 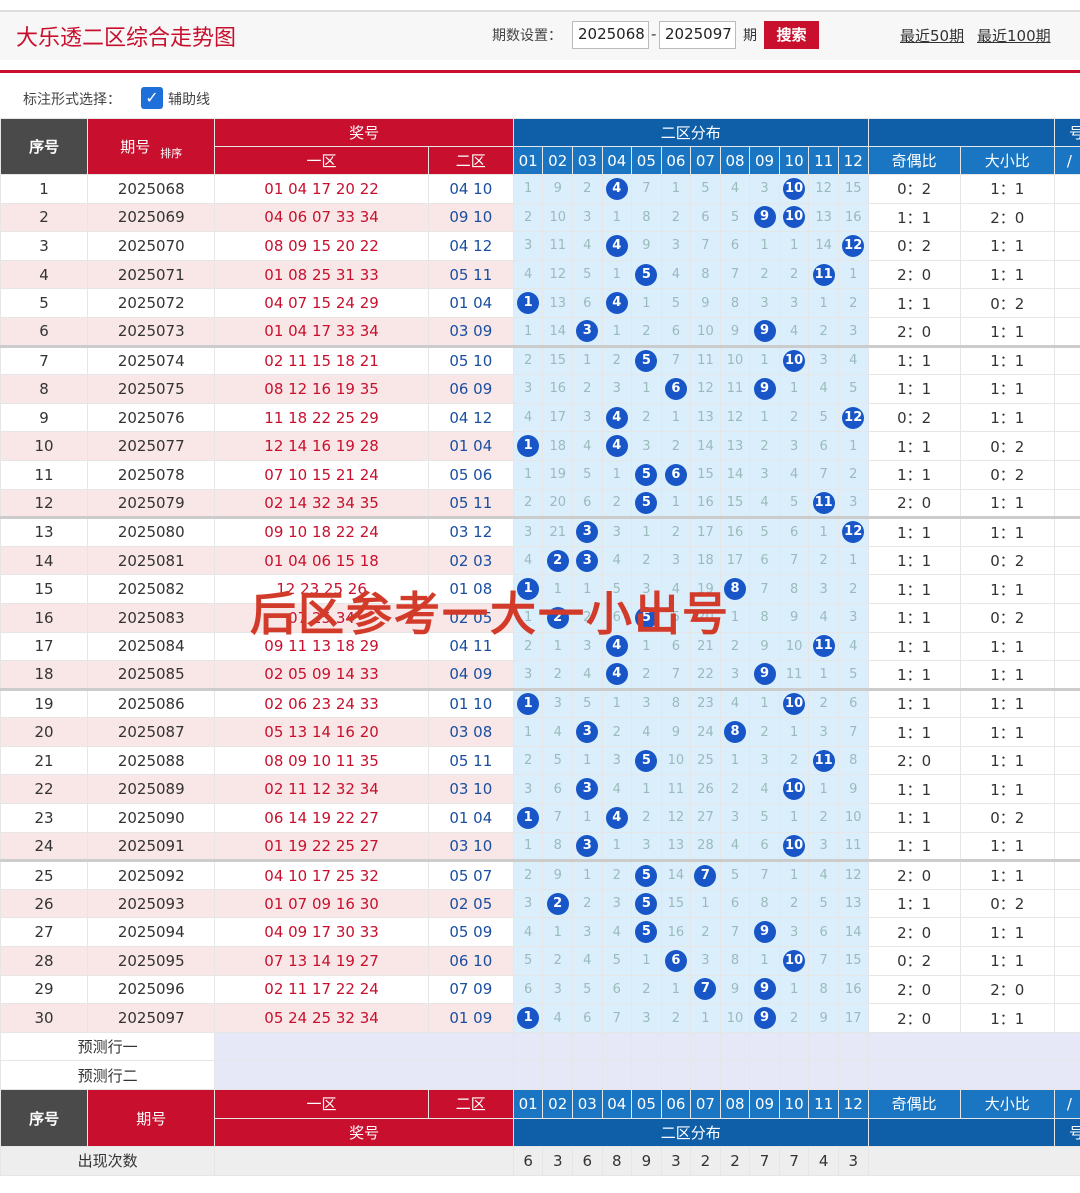 What do you see at coordinates (44, 389) in the screenshot?
I see `row-seq: 8` at bounding box center [44, 389].